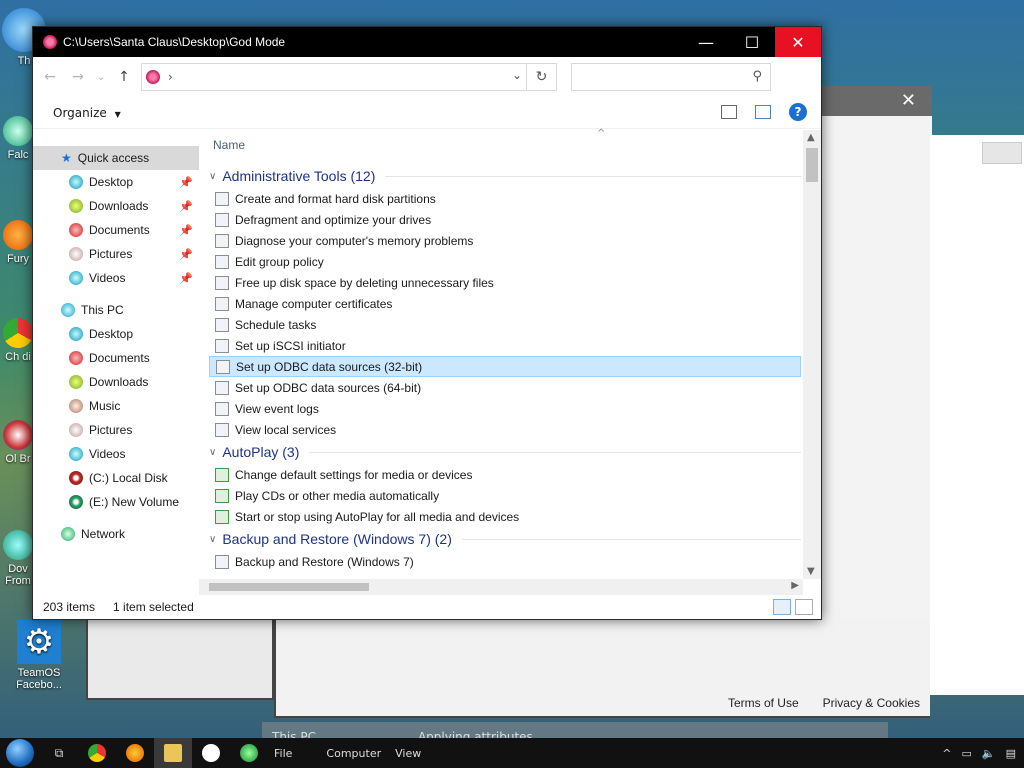 The height and width of the screenshot is (768, 1024). I want to click on nav-quick-desktop: Desktop 📌, so click(116, 182).